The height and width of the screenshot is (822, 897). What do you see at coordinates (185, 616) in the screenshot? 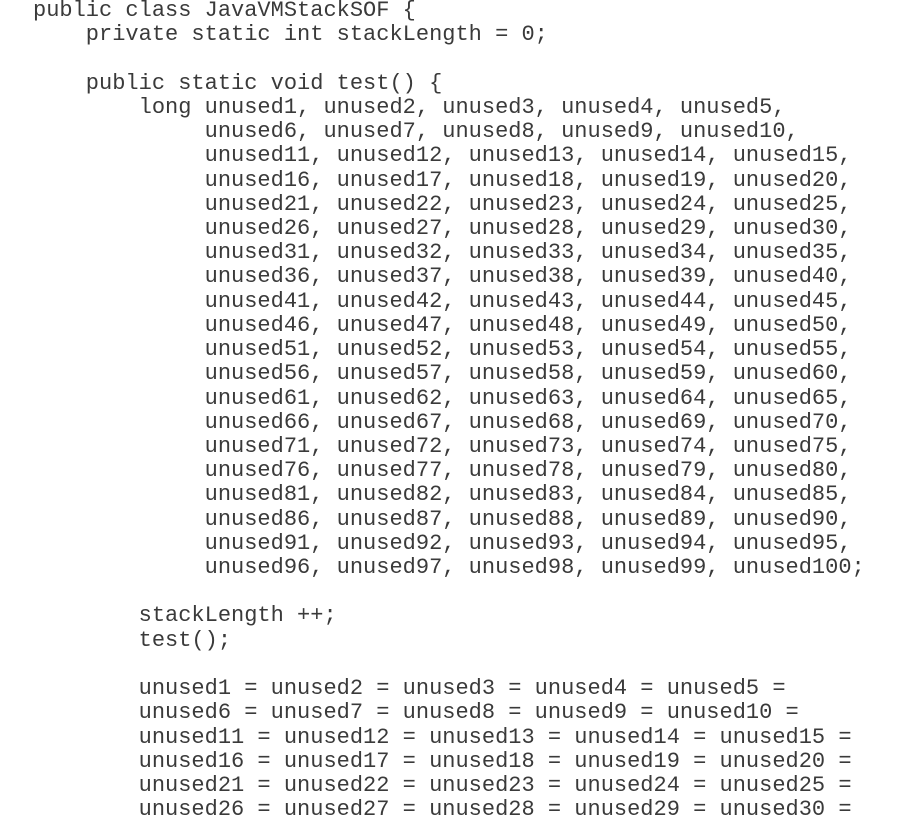
I see `code-line: stackLength ++;` at bounding box center [185, 616].